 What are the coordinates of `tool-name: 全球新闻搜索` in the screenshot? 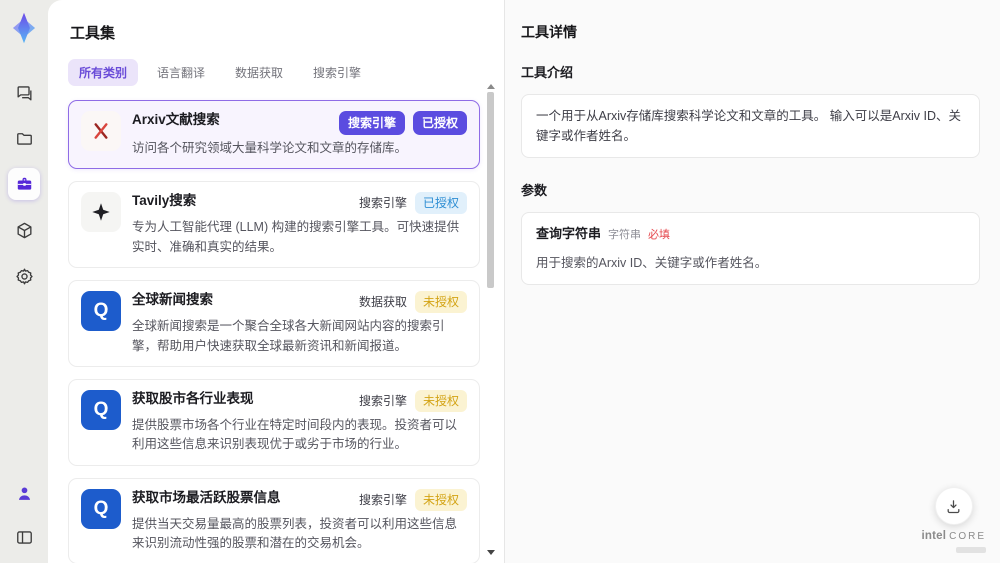 It's located at (172, 300).